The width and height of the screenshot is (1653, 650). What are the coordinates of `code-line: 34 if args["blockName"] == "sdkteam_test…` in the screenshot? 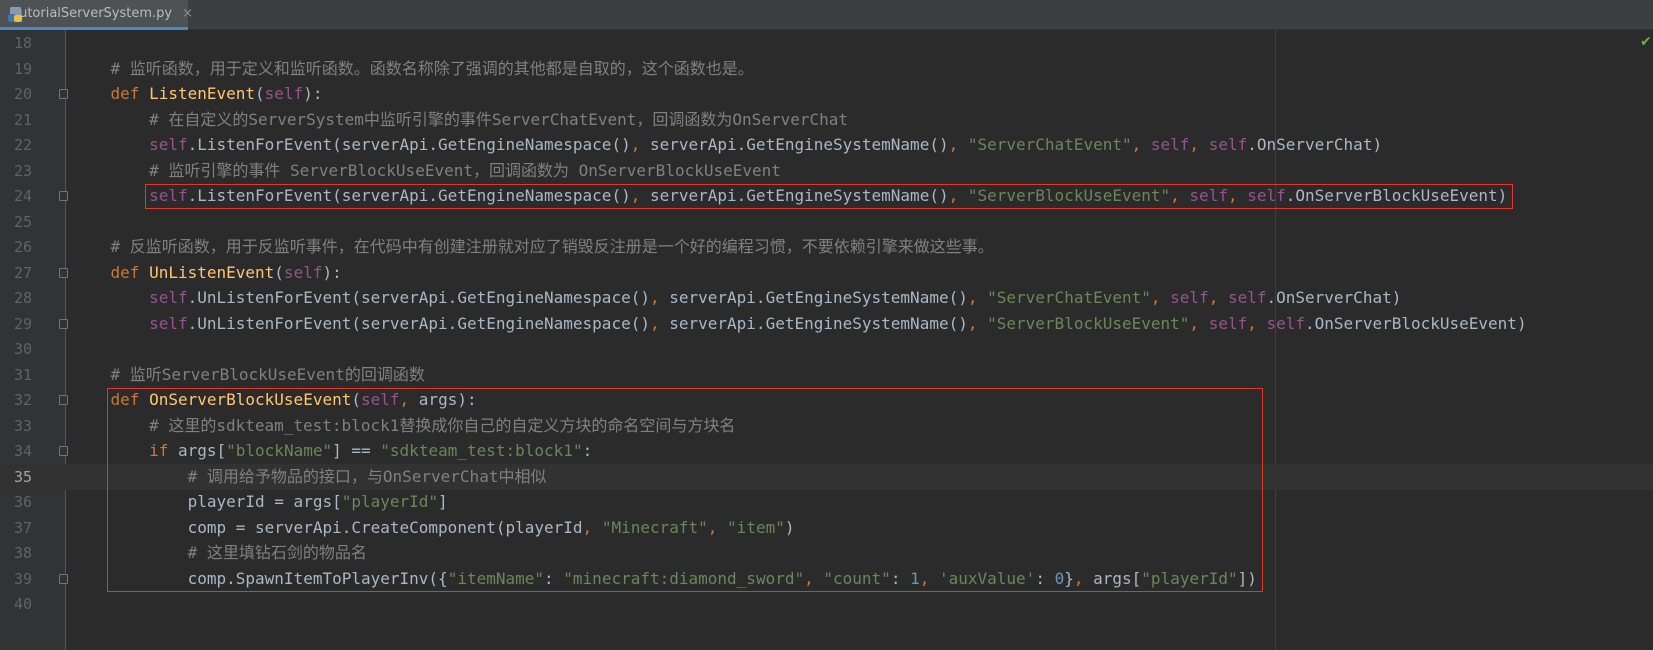 It's located at (826, 451).